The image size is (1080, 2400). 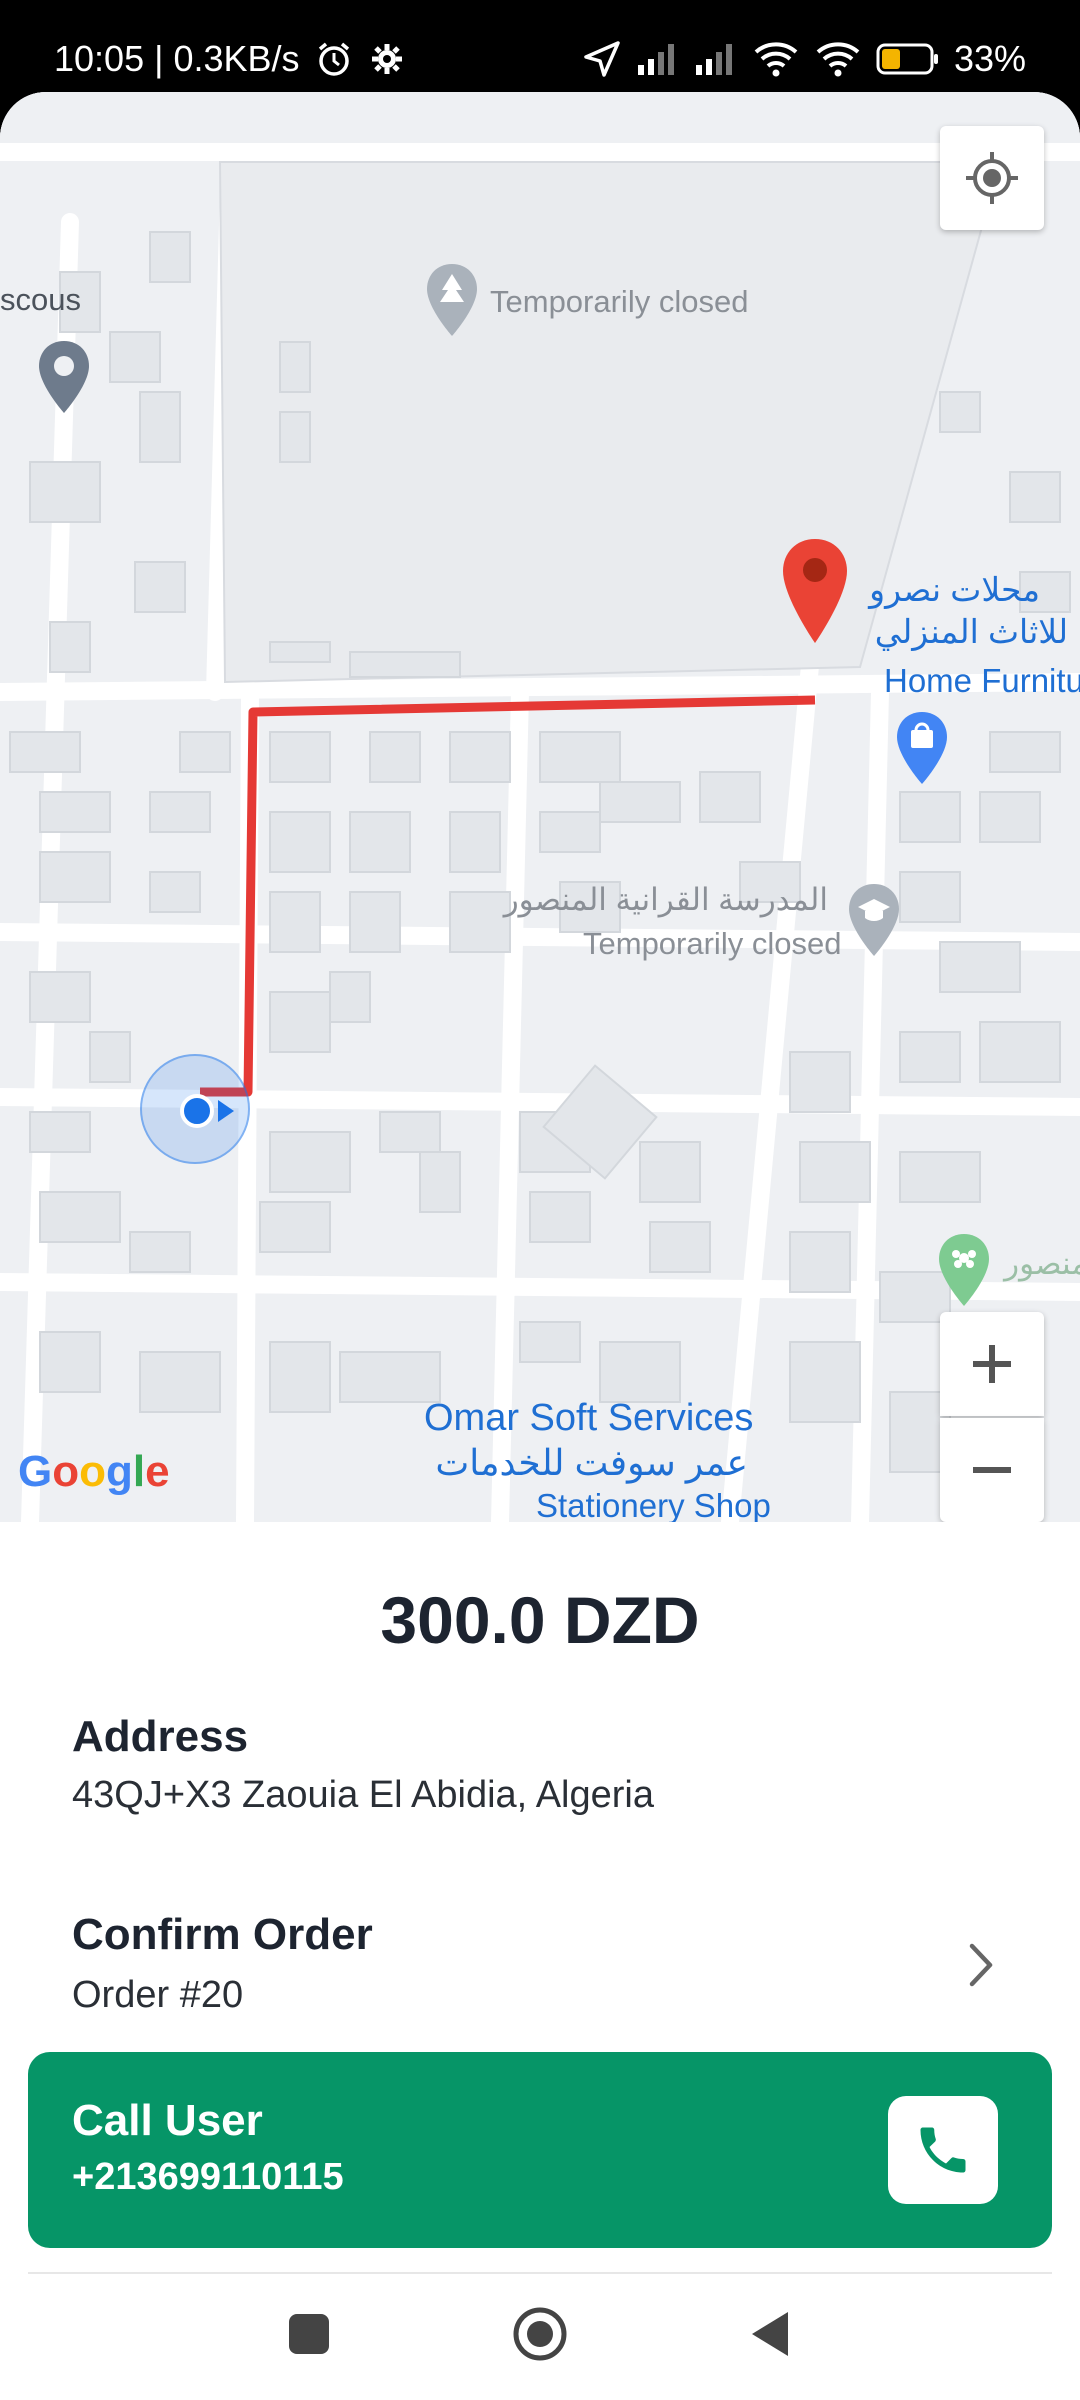 What do you see at coordinates (452, 304) in the screenshot?
I see `park-pin-icon` at bounding box center [452, 304].